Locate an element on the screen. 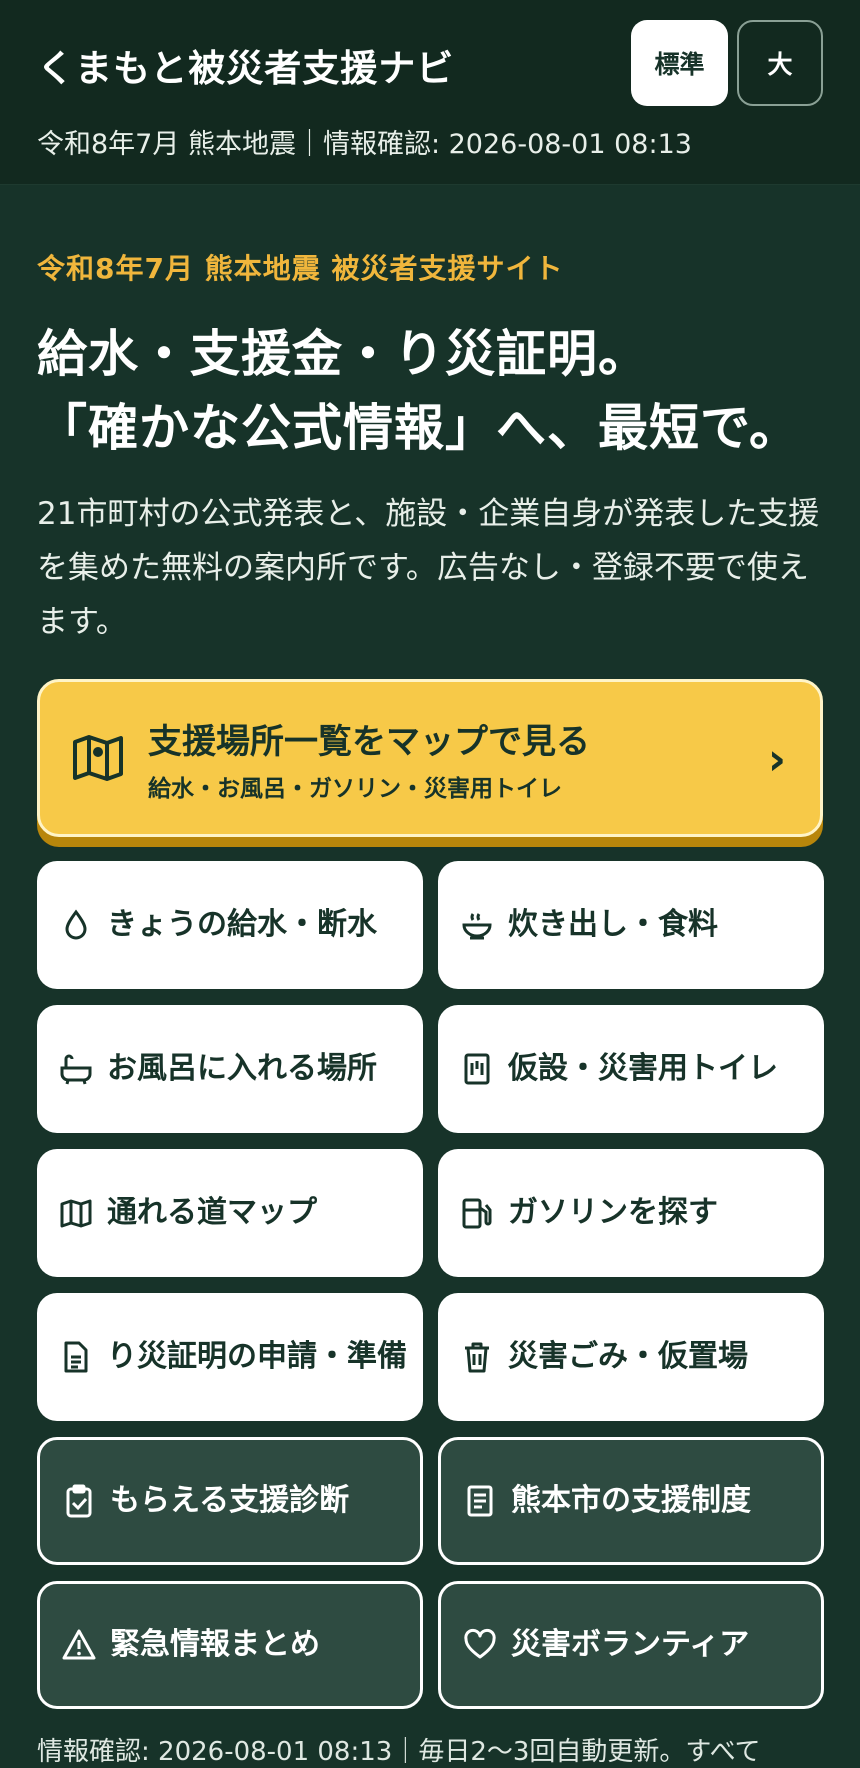 The image size is (860, 1768). tile-label: 通れる道マップ is located at coordinates (212, 1212).